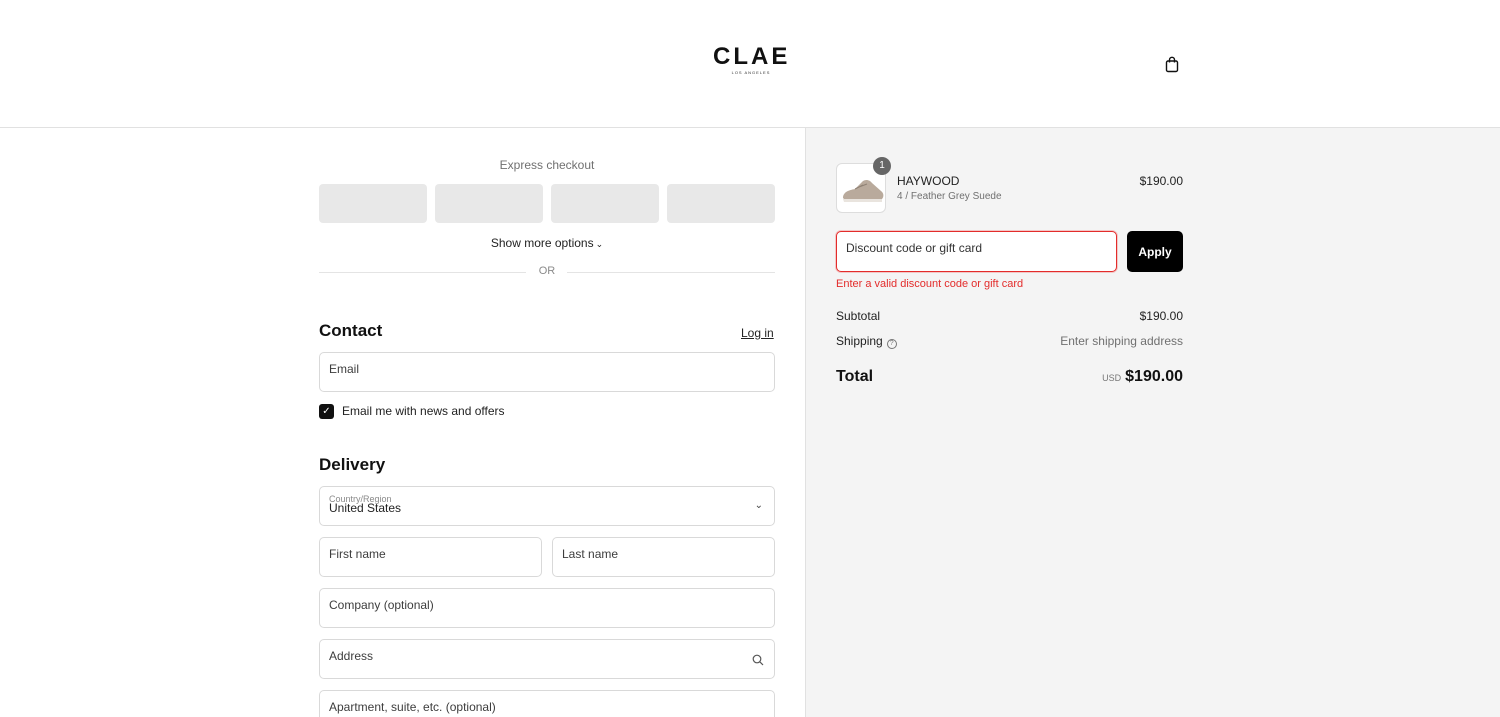  What do you see at coordinates (547, 659) in the screenshot?
I see `address-field: Address` at bounding box center [547, 659].